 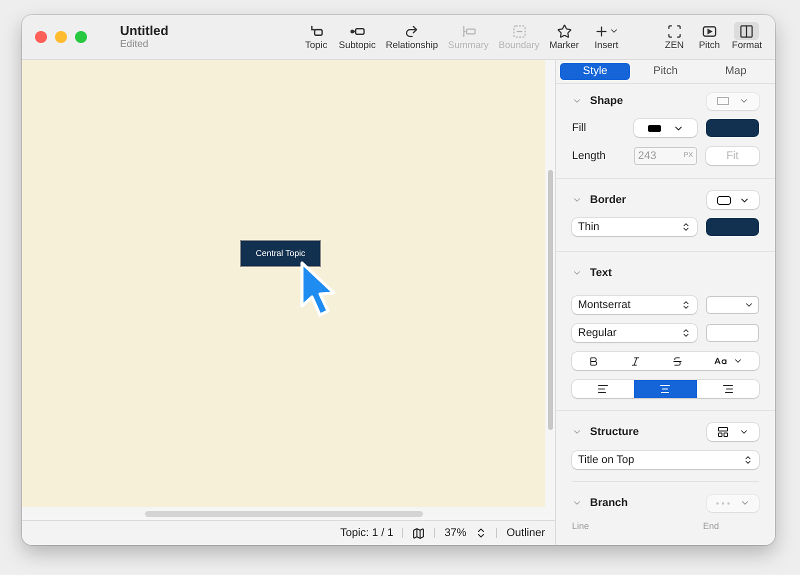 I want to click on fullscreen-icon, so click(x=674, y=31).